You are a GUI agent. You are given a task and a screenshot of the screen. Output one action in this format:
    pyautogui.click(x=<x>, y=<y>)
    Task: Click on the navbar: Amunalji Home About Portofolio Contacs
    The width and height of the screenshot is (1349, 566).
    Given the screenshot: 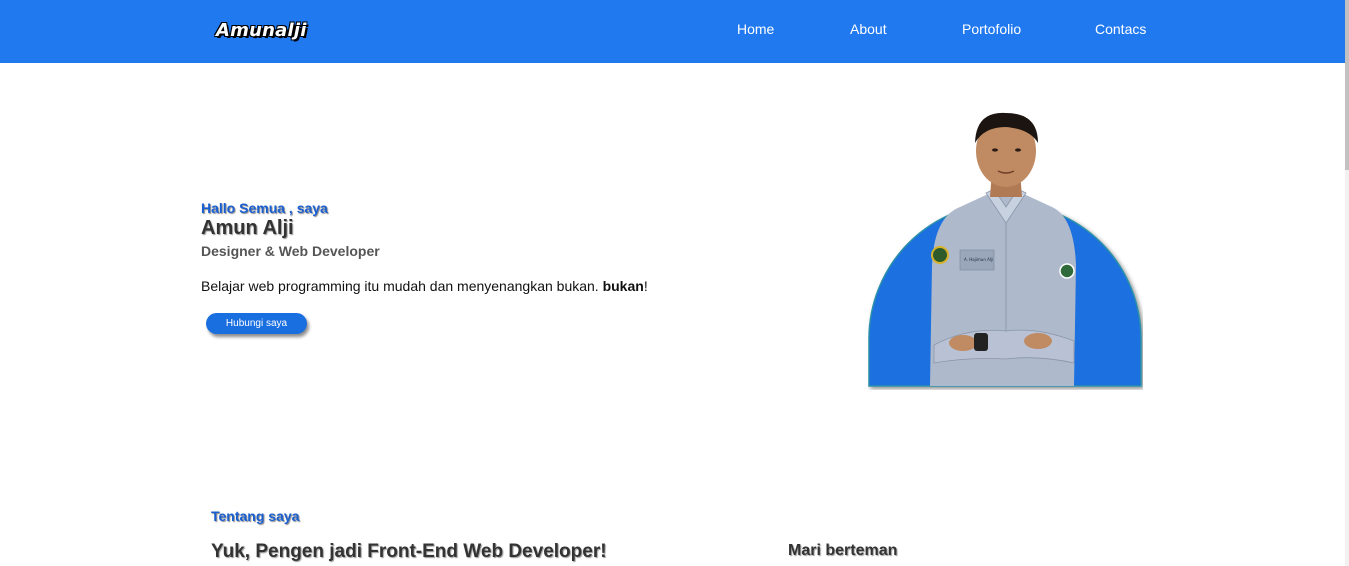 What is the action you would take?
    pyautogui.click(x=672, y=31)
    